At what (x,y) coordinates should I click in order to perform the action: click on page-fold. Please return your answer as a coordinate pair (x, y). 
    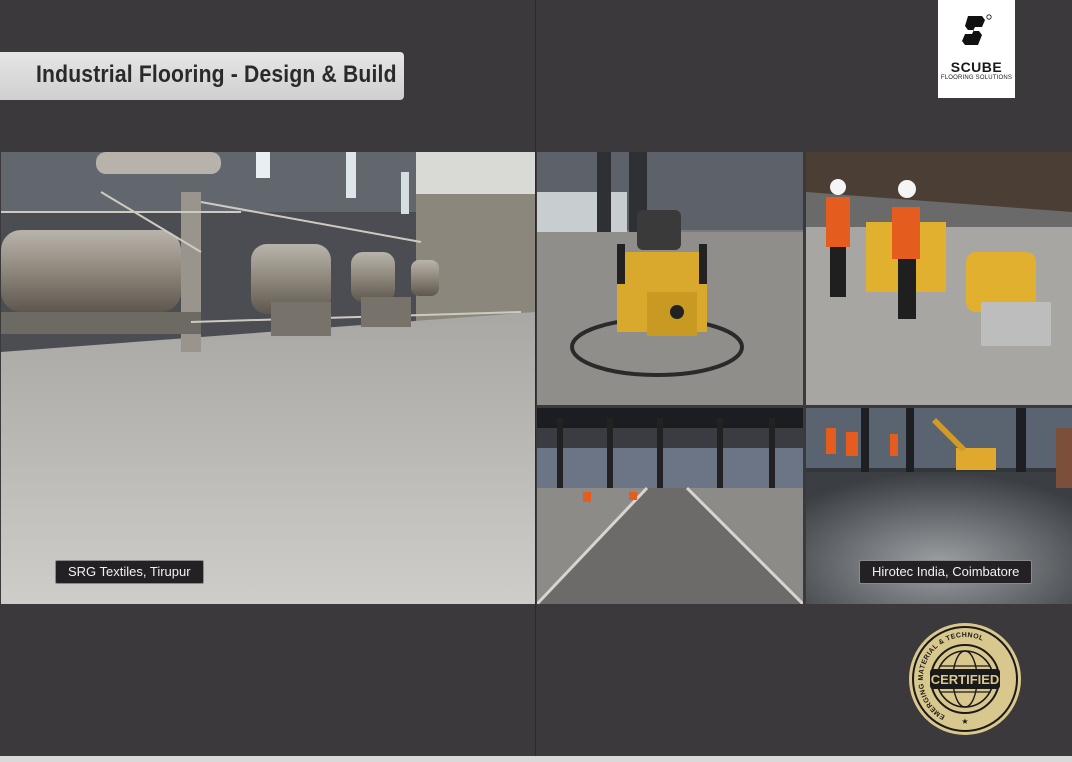
    Looking at the image, I should click on (535, 381).